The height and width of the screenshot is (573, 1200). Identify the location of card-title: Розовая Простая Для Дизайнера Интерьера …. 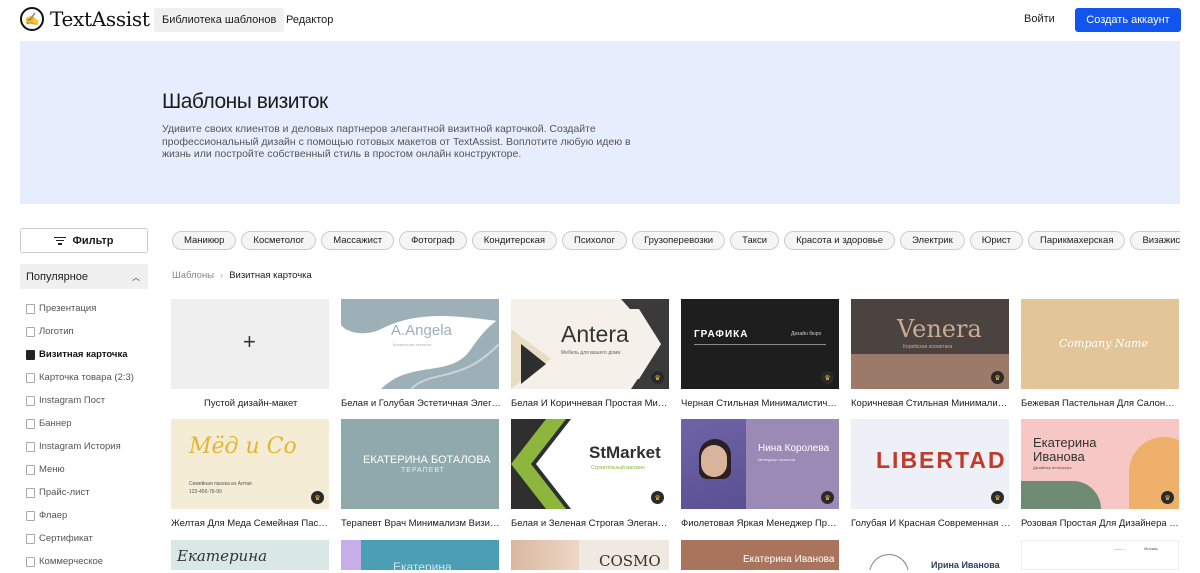
(1100, 523).